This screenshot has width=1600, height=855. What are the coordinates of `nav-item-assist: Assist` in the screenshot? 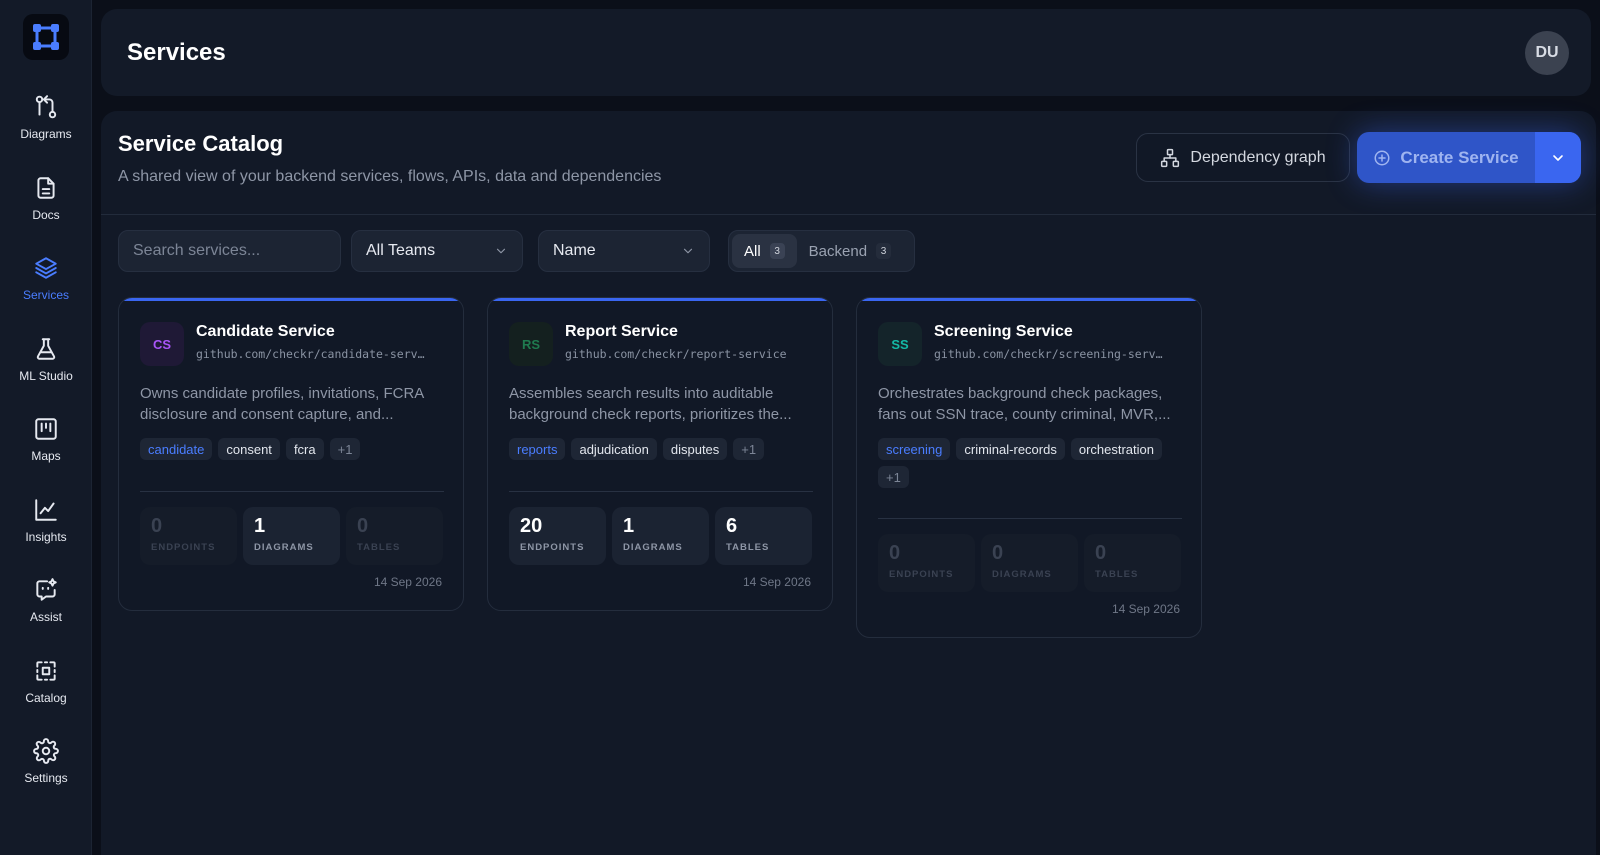 It's located at (46, 604).